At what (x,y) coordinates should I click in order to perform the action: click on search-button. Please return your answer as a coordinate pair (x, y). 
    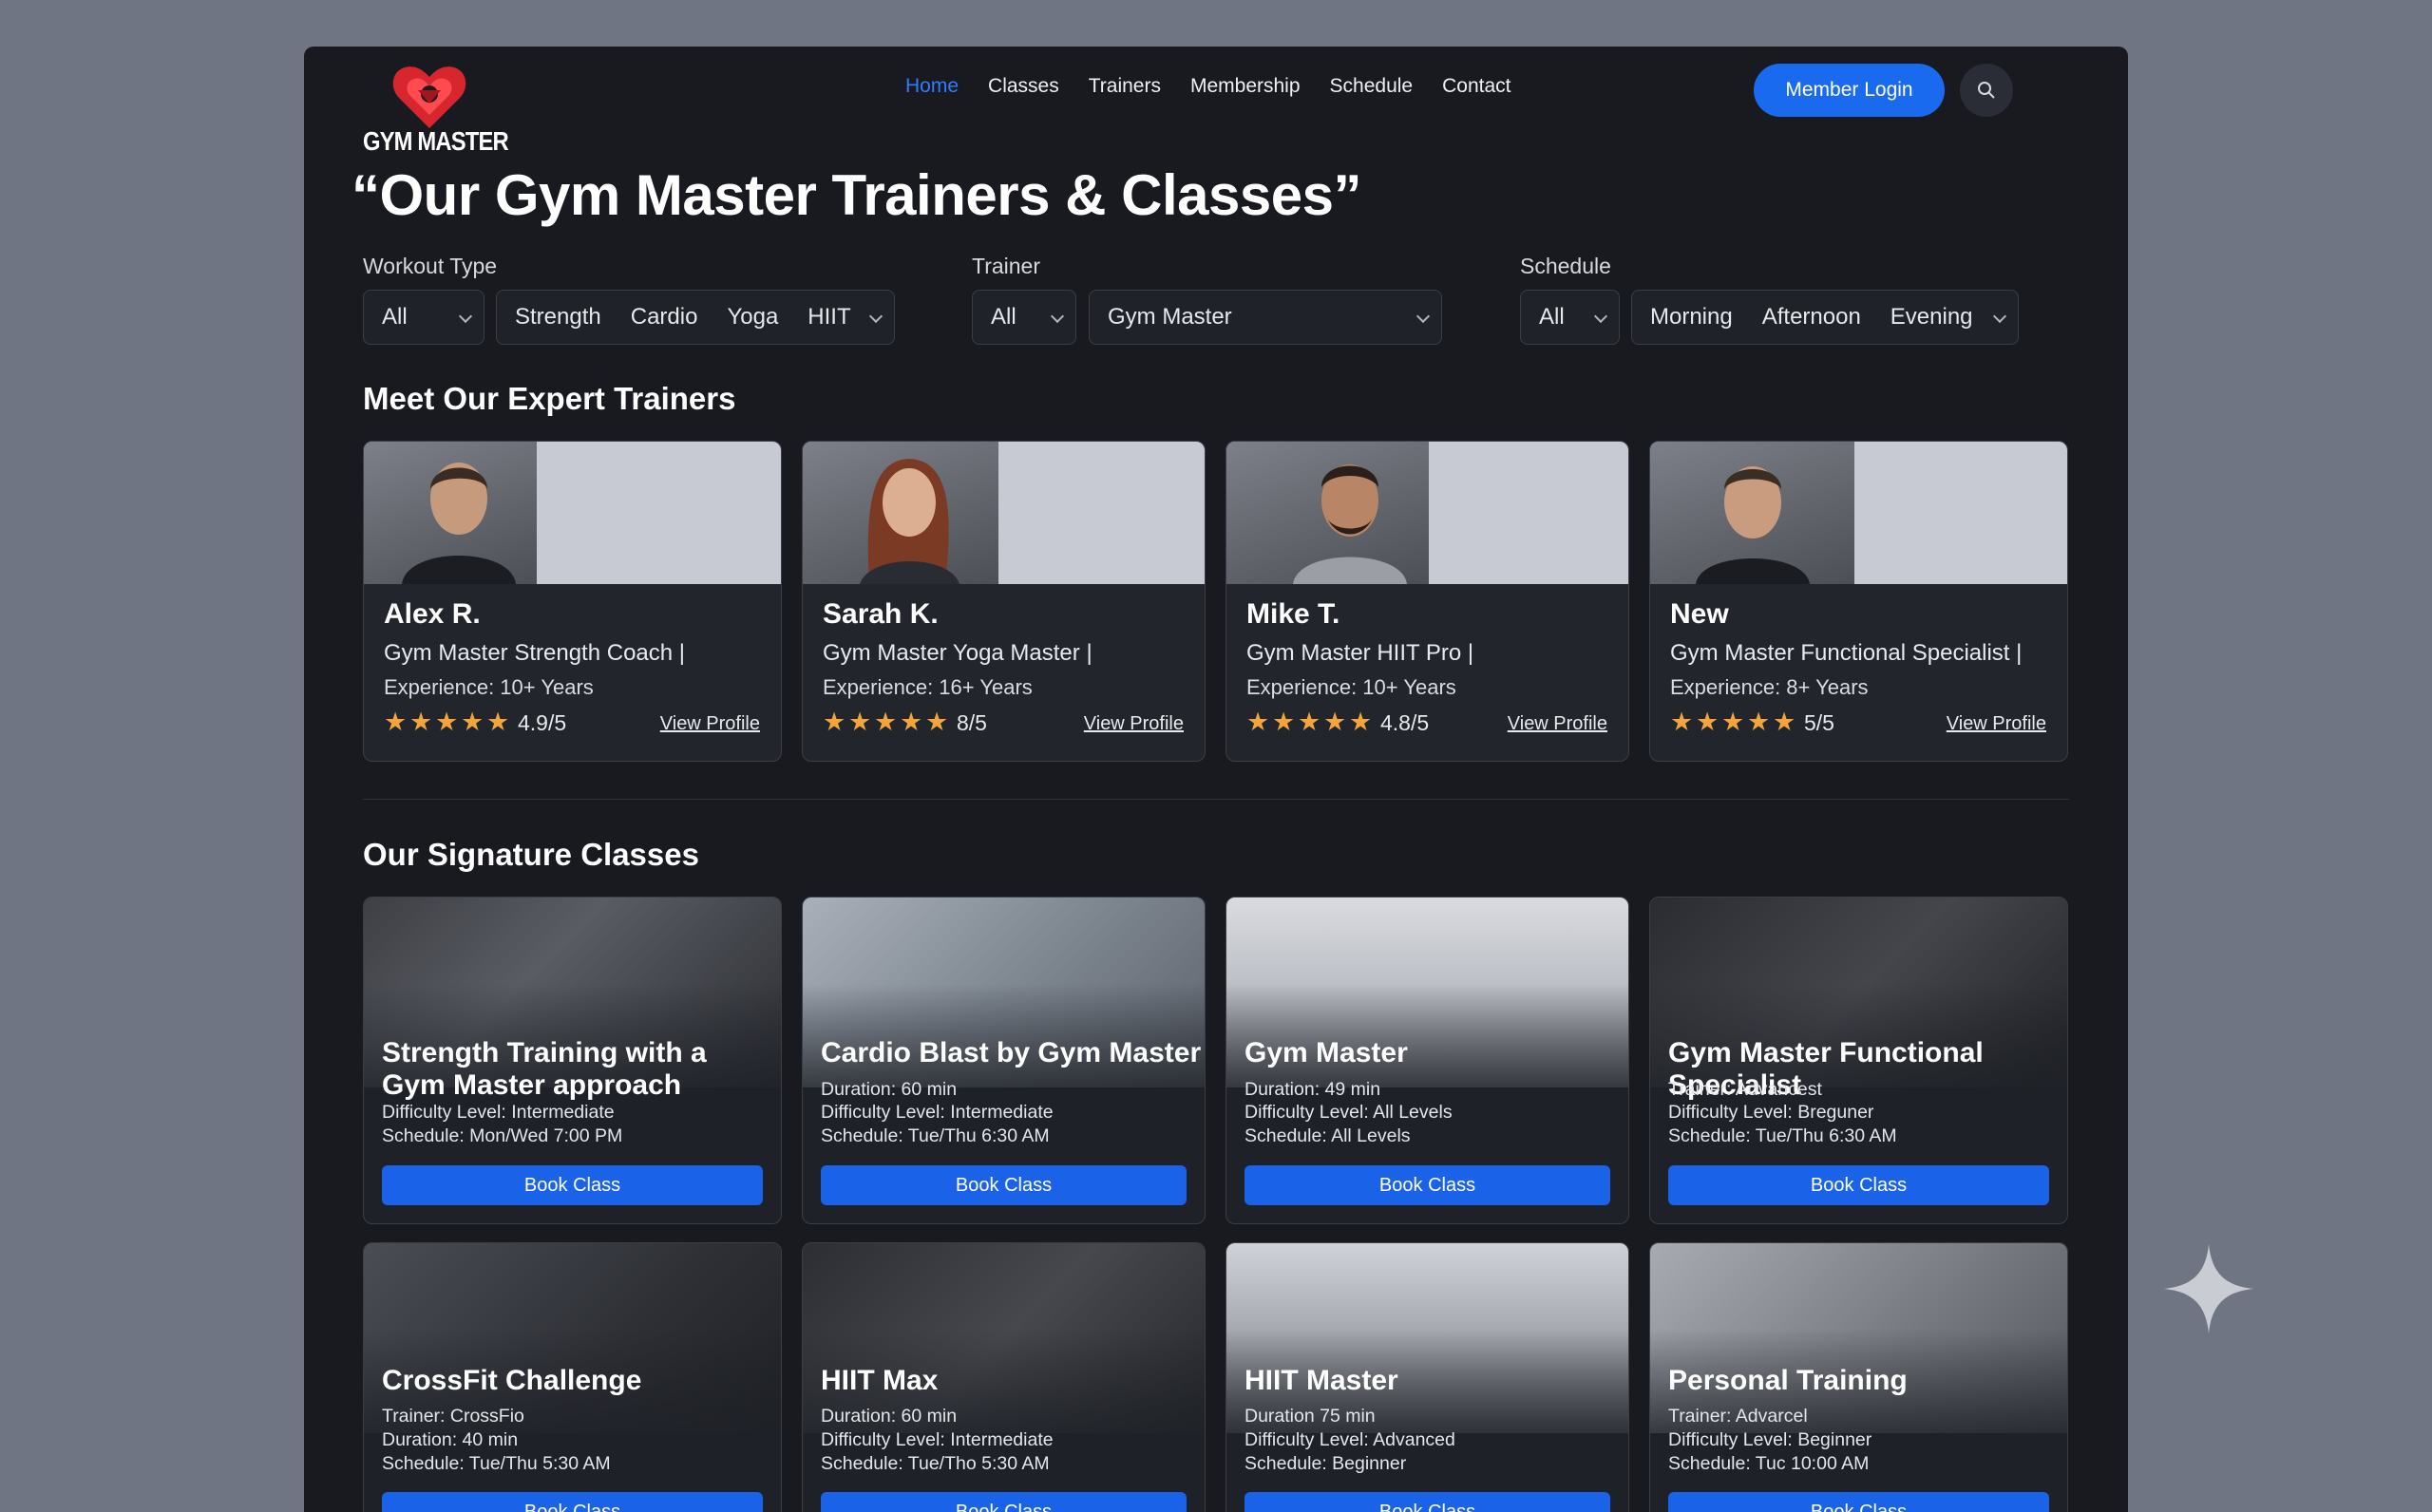
    Looking at the image, I should click on (1986, 91).